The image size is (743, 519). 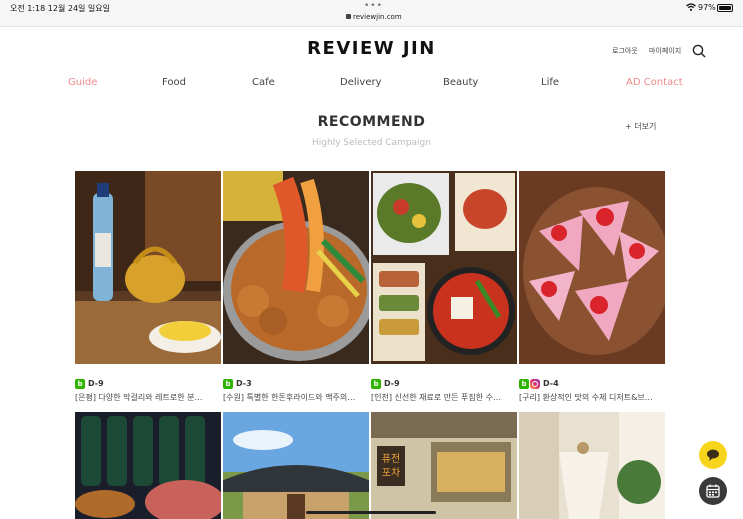 I want to click on nav-cafe: Cafe, so click(x=263, y=82).